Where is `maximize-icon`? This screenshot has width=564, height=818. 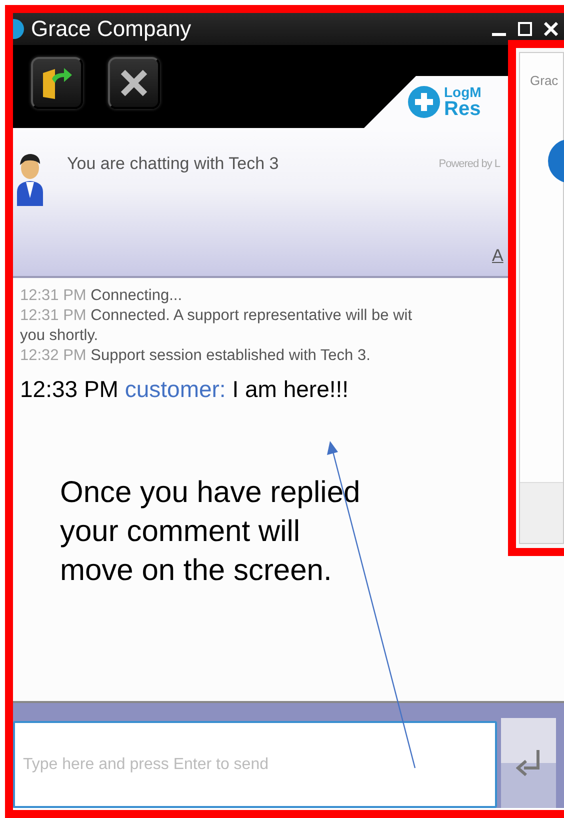 maximize-icon is located at coordinates (525, 29).